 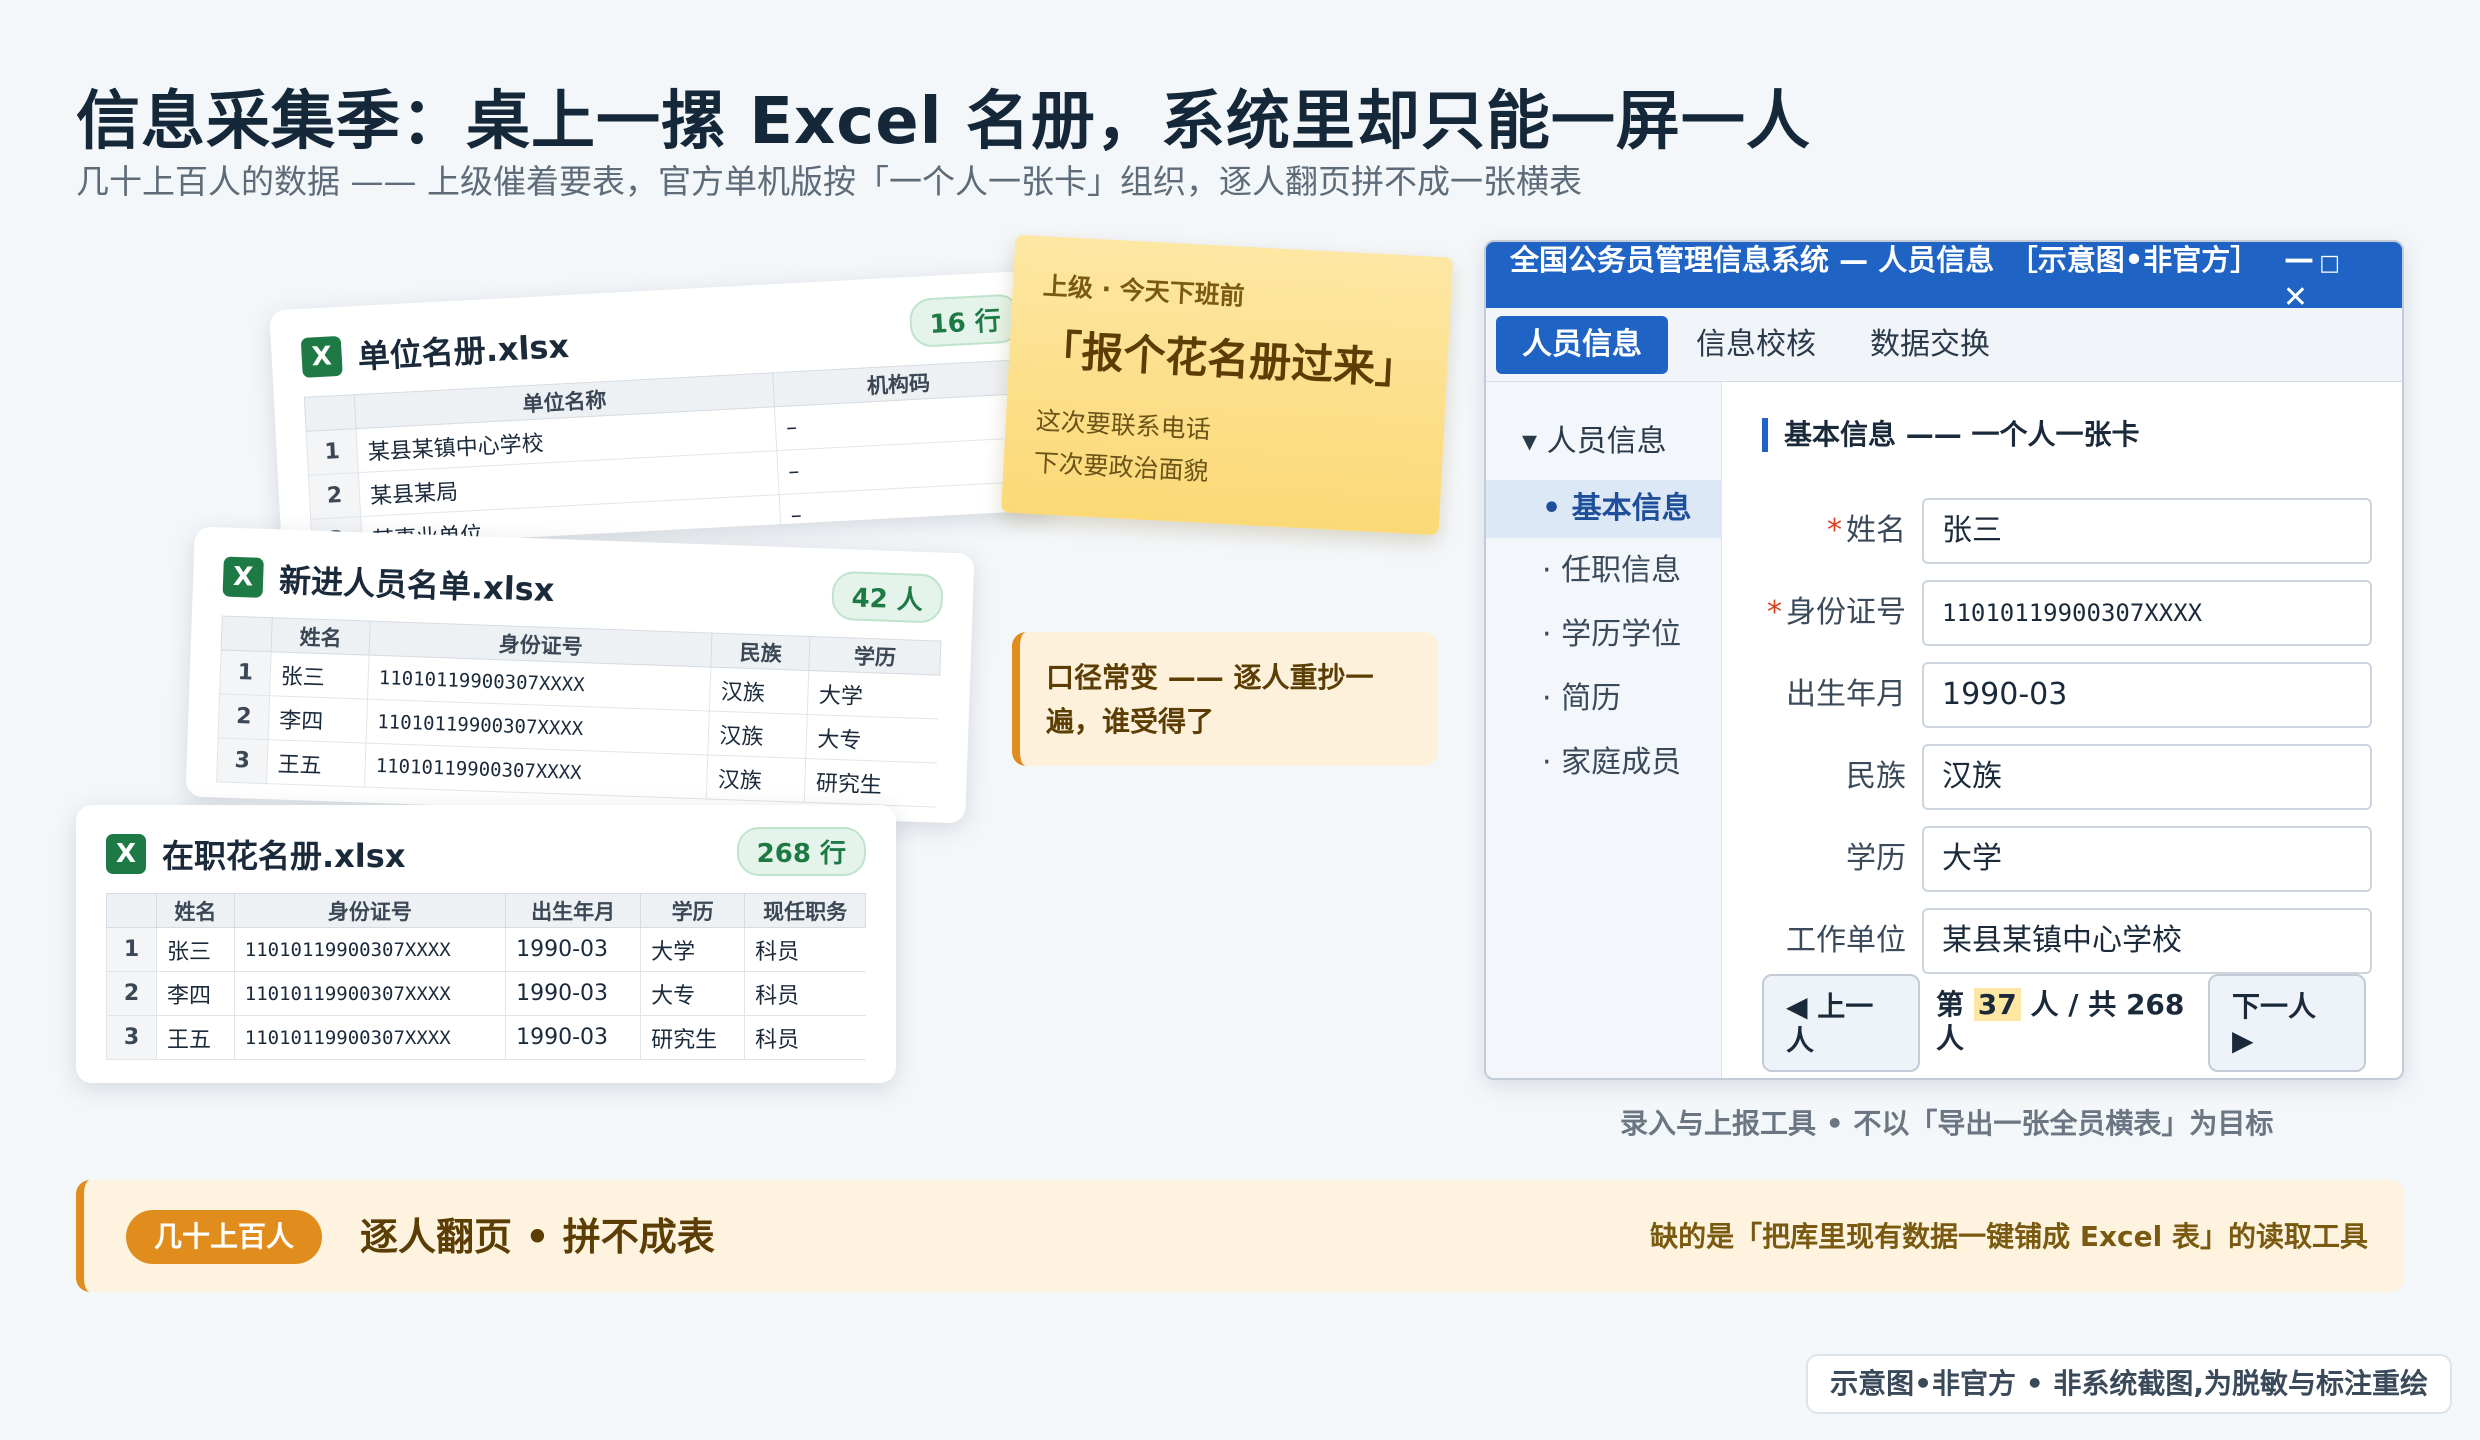 I want to click on row-count-badge: 42 人, so click(x=887, y=597).